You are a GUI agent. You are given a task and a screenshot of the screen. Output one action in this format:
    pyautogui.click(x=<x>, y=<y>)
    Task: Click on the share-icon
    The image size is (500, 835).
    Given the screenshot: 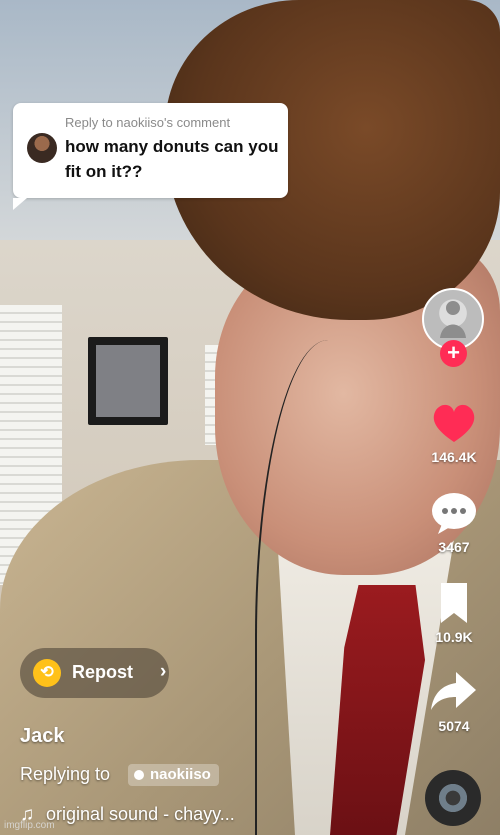 What is the action you would take?
    pyautogui.click(x=454, y=691)
    